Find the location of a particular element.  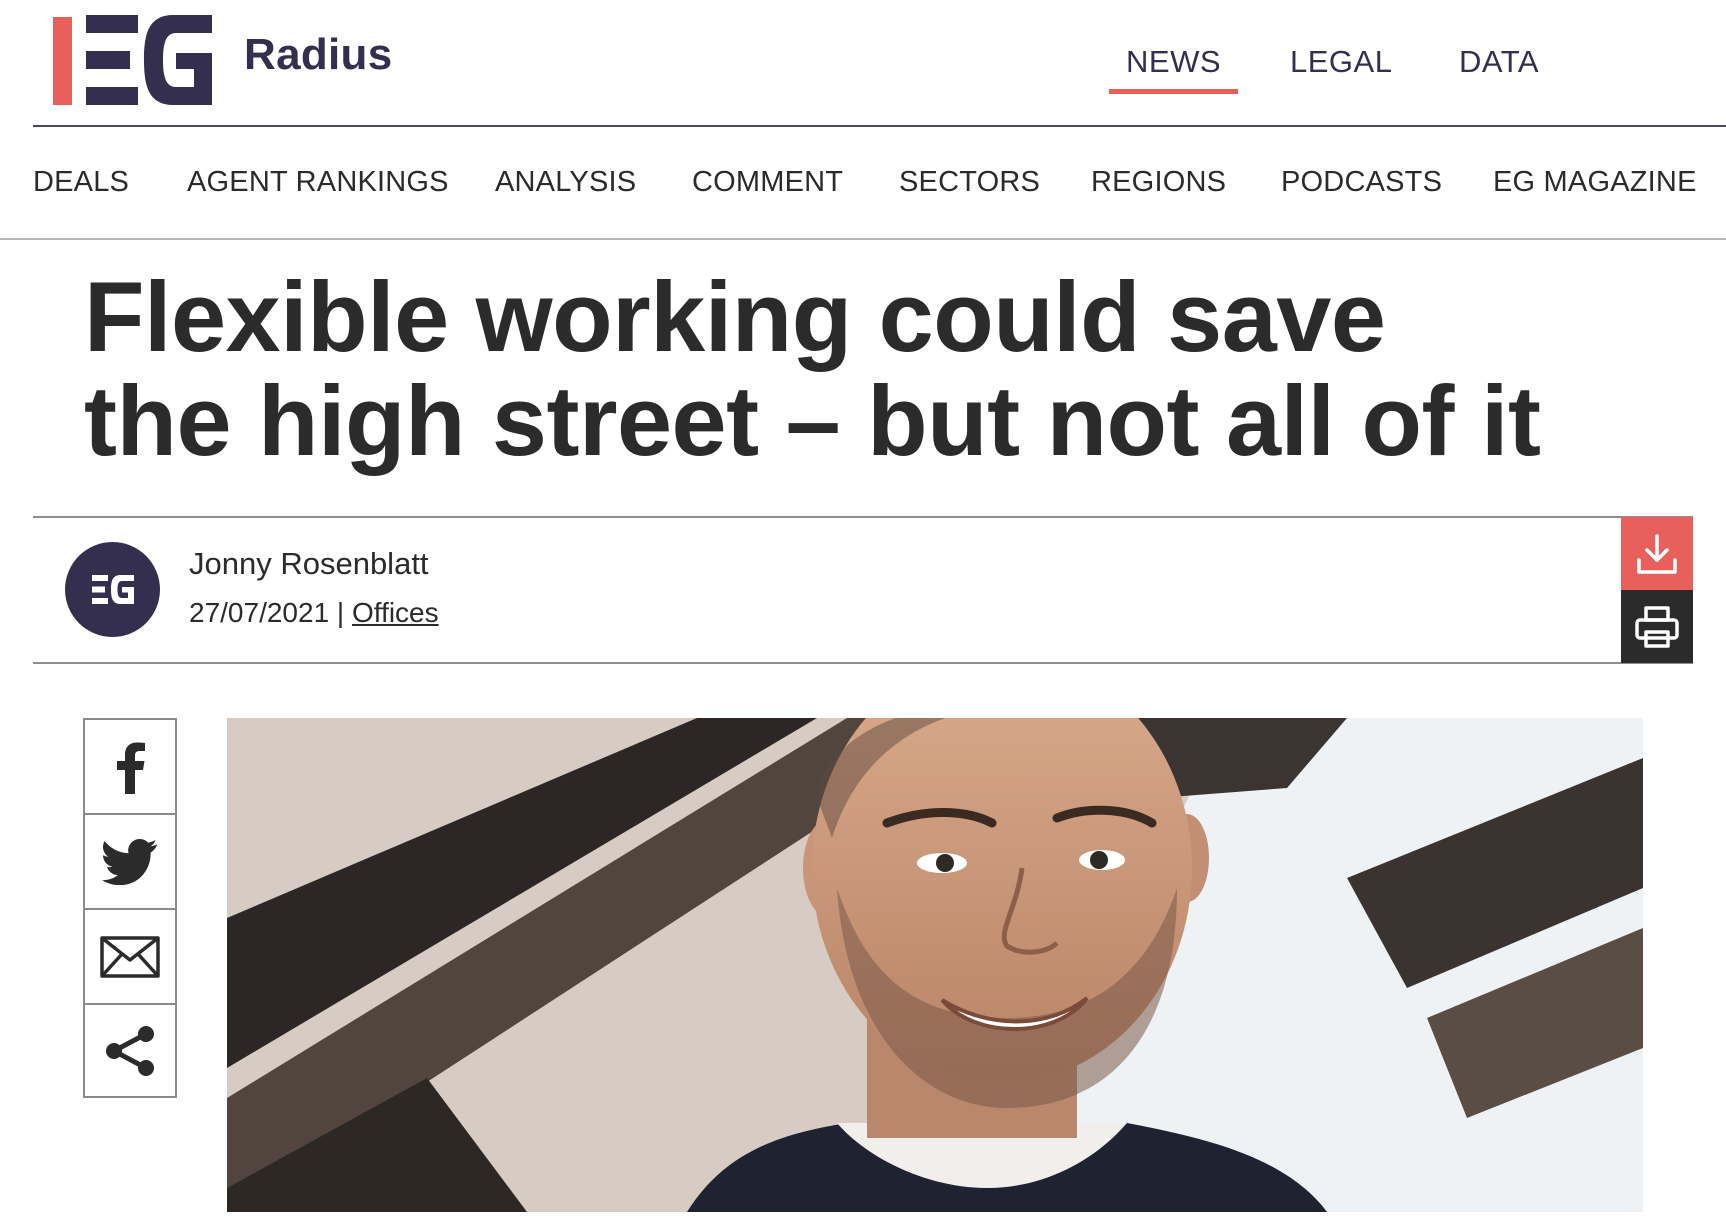

email-icon is located at coordinates (130, 956).